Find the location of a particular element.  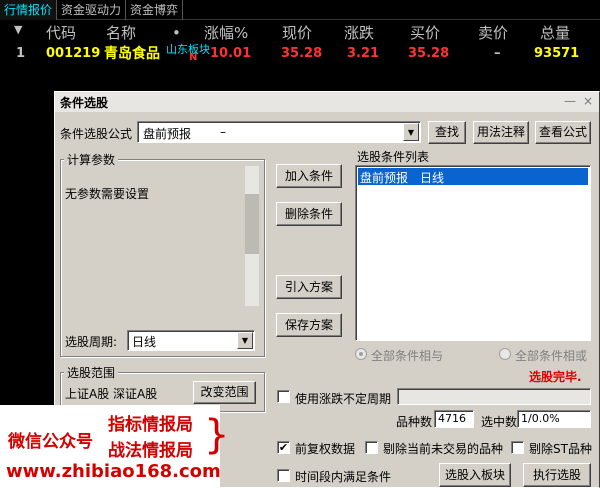

formula-select: 盘前预报 – ▼ is located at coordinates (279, 132).